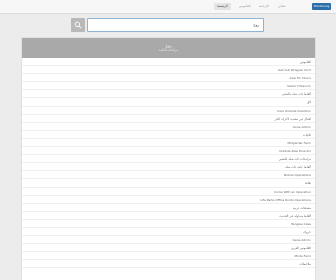 The height and width of the screenshot is (280, 336). Describe the element at coordinates (168, 175) in the screenshot. I see `list-item: Mobile Operations` at that location.